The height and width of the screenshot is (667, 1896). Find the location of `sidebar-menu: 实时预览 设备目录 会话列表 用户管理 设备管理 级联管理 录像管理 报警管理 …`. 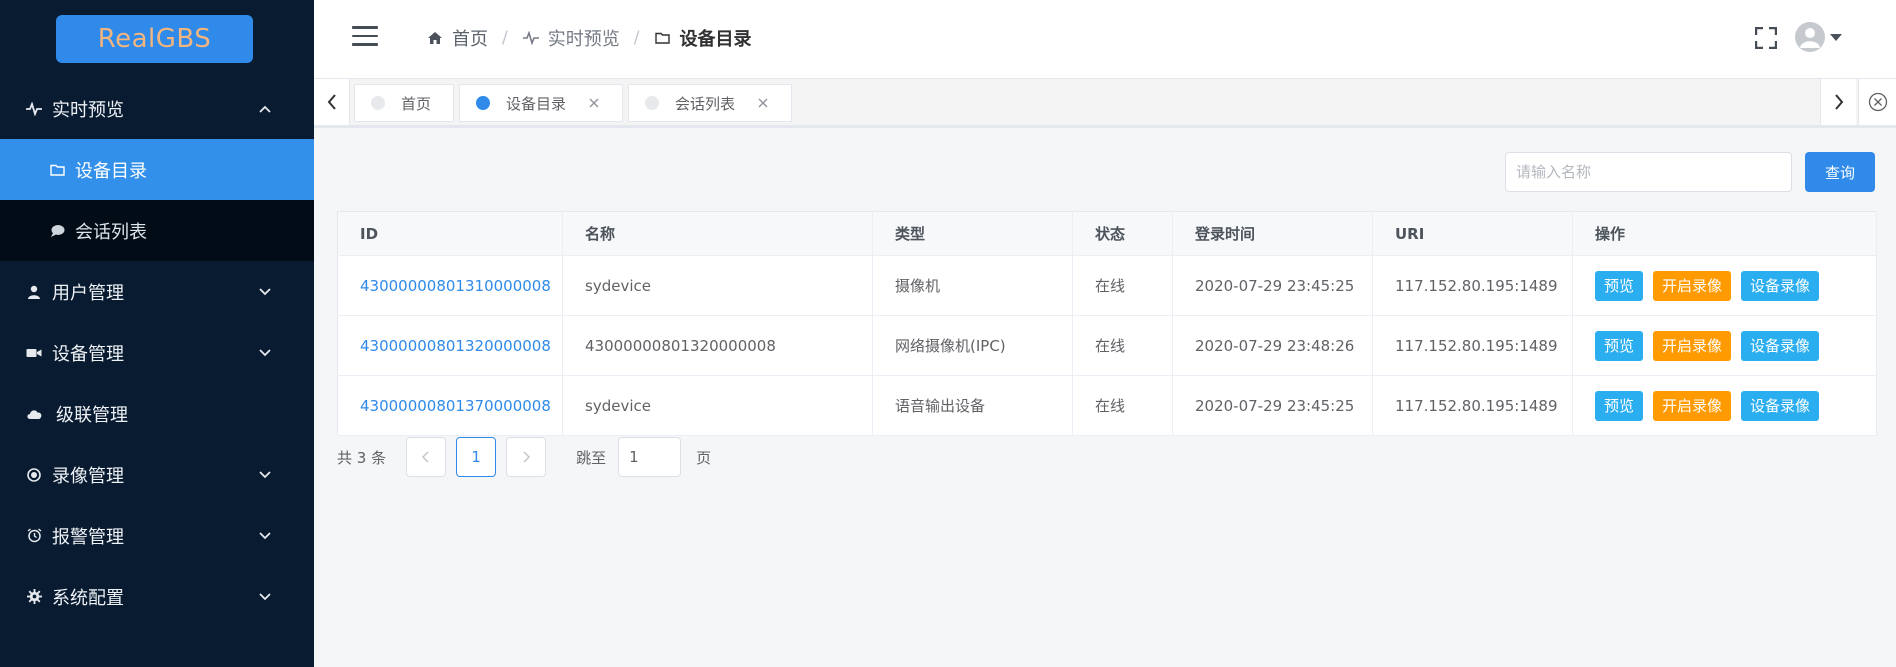

sidebar-menu: 实时预览 设备目录 会话列表 用户管理 设备管理 级联管理 录像管理 报警管理 … is located at coordinates (157, 352).